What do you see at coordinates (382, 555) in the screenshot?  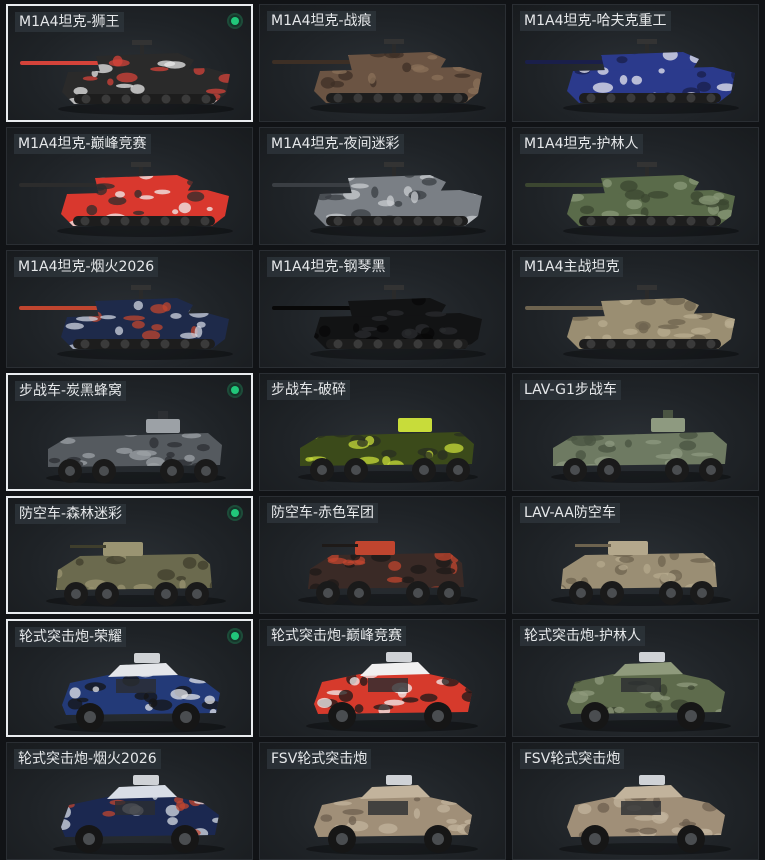 I see `skin-tile: 防空车-赤色军团` at bounding box center [382, 555].